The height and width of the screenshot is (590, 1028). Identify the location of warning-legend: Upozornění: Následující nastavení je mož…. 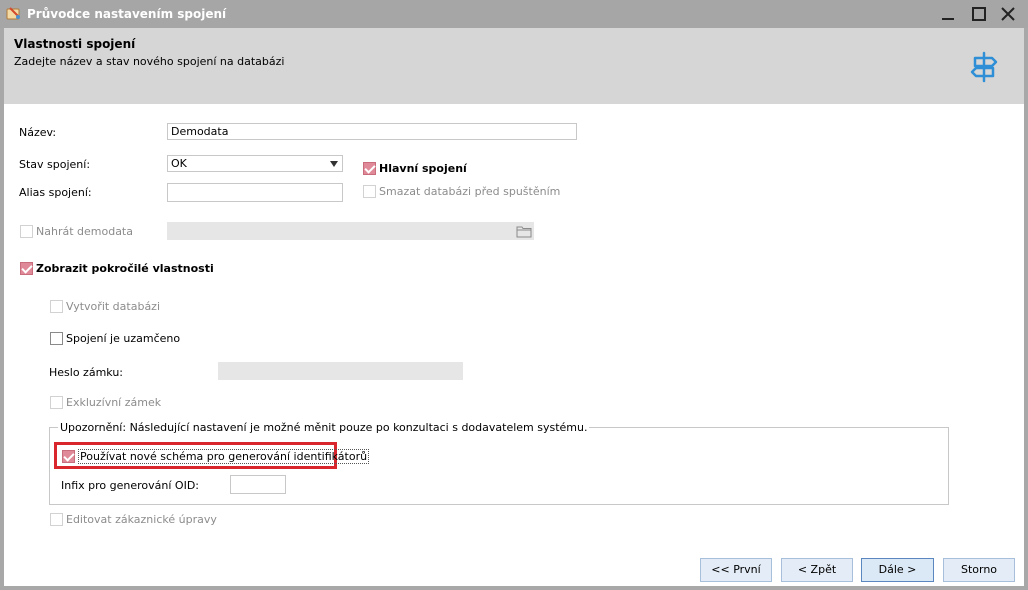
(324, 427).